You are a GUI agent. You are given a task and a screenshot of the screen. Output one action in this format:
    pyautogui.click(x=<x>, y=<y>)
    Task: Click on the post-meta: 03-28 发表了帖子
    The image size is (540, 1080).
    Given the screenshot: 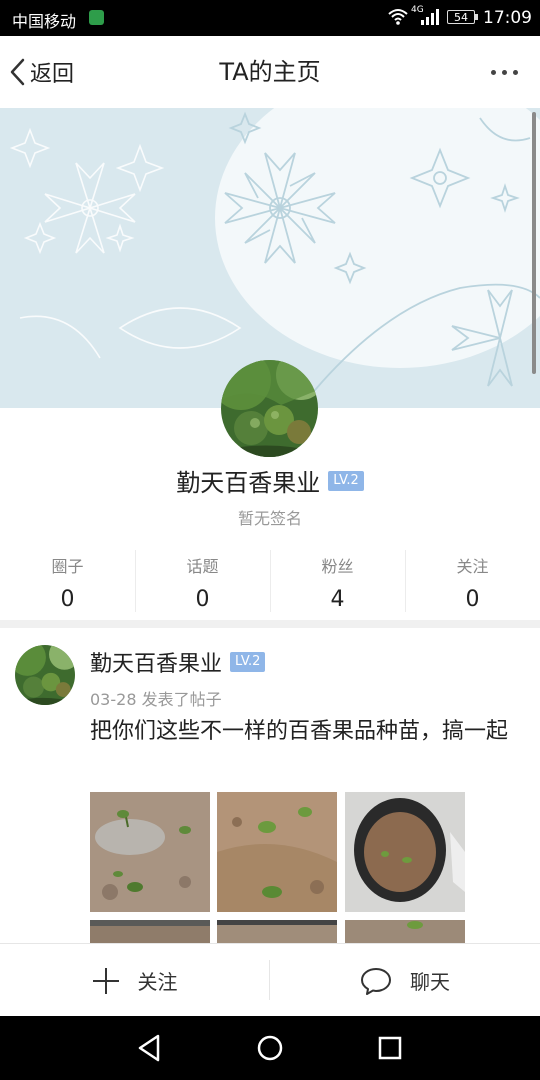 What is the action you would take?
    pyautogui.click(x=156, y=698)
    